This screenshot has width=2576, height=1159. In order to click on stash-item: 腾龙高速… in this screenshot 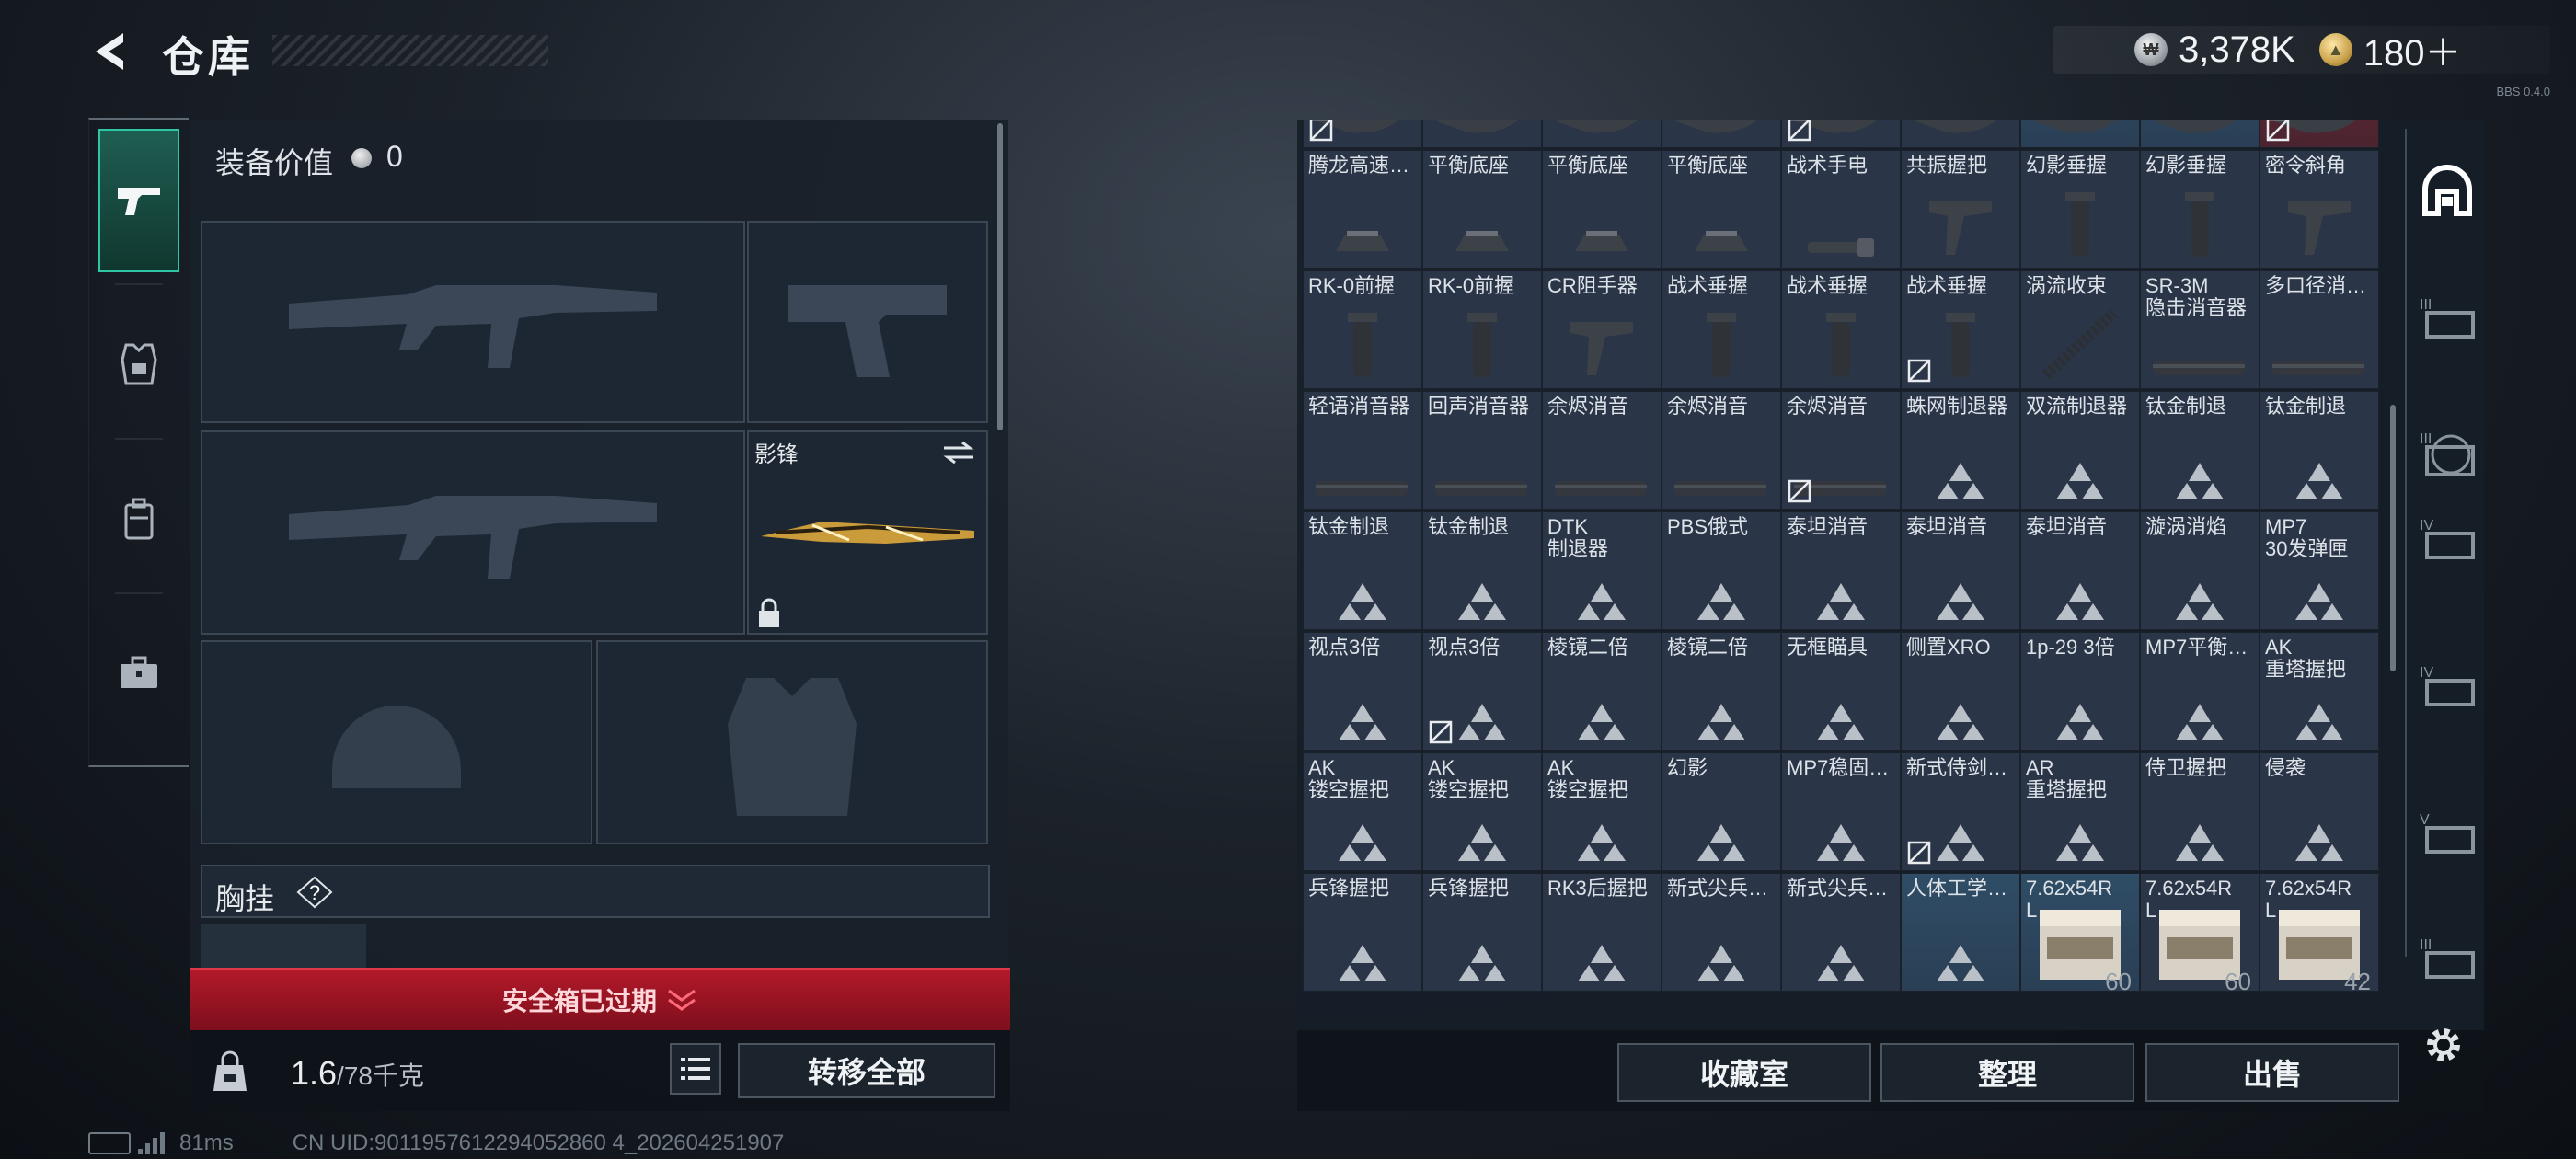, I will do `click(1362, 209)`.